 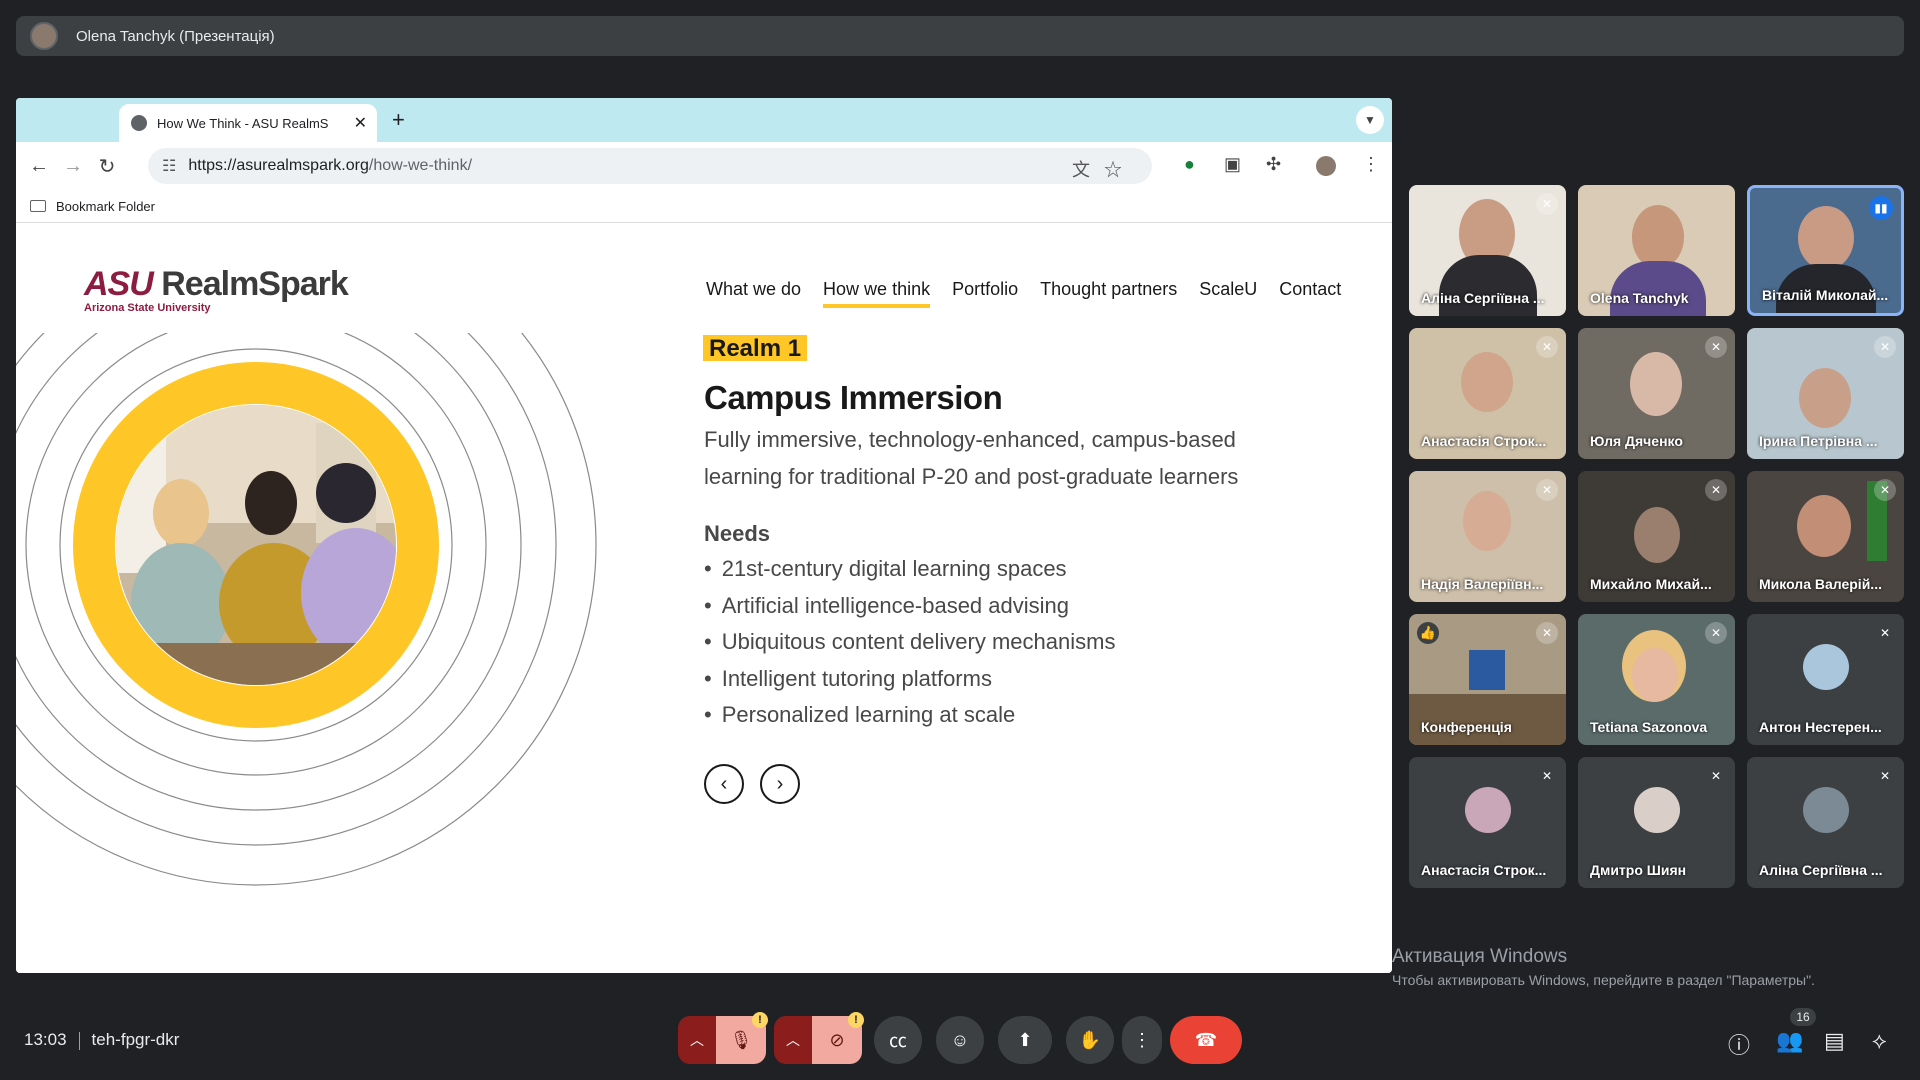 What do you see at coordinates (697, 1040) in the screenshot?
I see `mic-options-button: ︿` at bounding box center [697, 1040].